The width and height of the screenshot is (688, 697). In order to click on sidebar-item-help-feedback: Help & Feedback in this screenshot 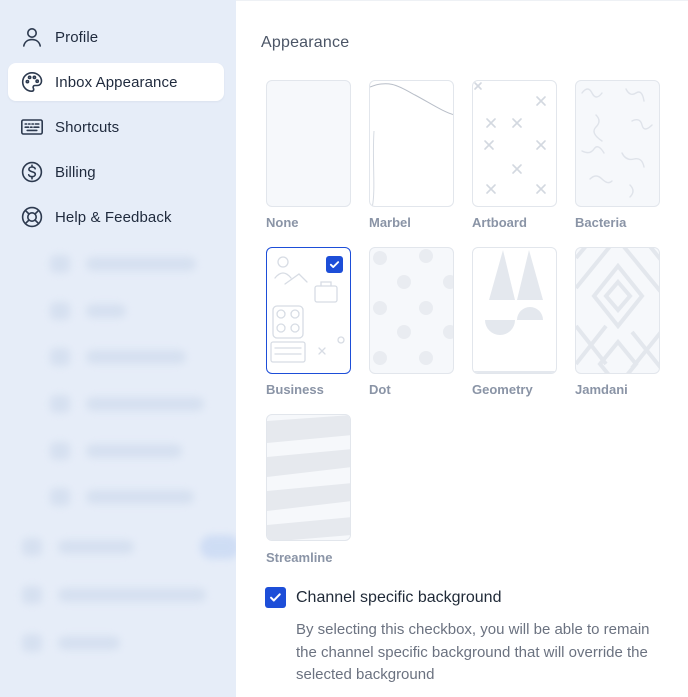, I will do `click(116, 217)`.